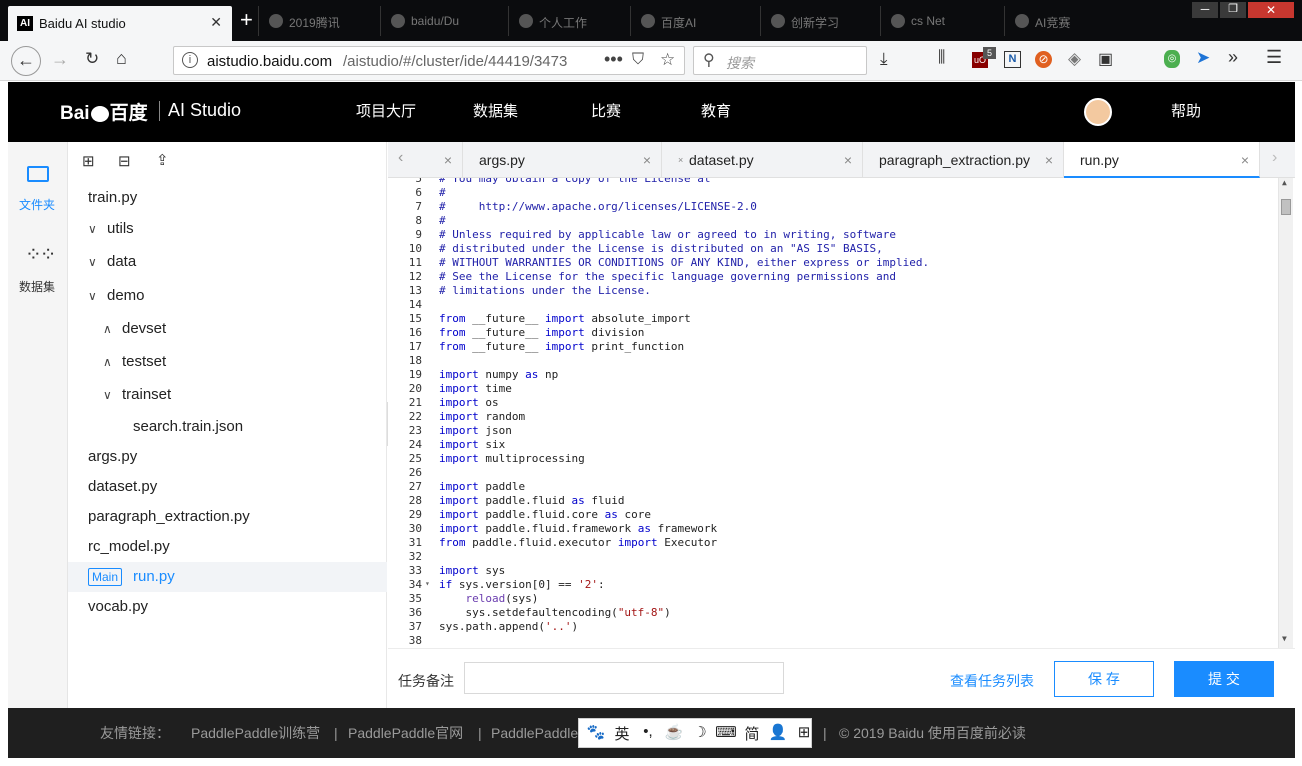 Image resolution: width=1302 pixels, height=766 pixels. I want to click on ime-paw-icon: 🐾, so click(596, 732).